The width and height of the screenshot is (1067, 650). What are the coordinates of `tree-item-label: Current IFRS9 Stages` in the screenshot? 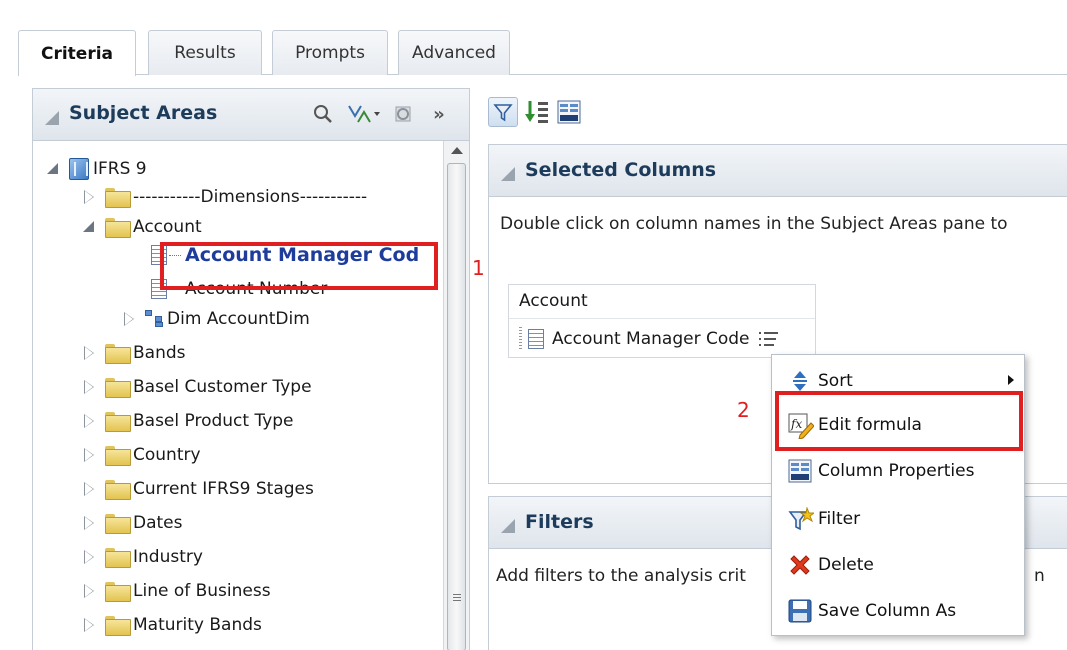 It's located at (223, 489).